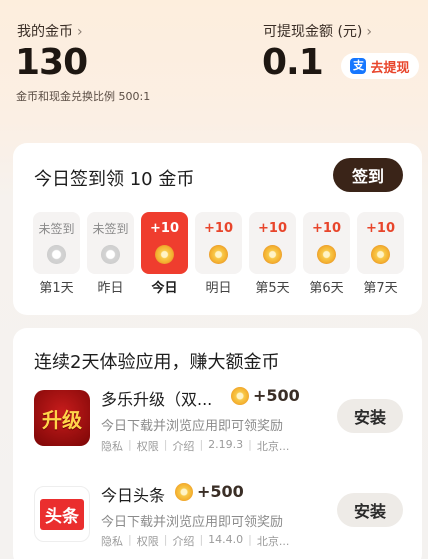  I want to click on alipay-icon: 支, so click(358, 66).